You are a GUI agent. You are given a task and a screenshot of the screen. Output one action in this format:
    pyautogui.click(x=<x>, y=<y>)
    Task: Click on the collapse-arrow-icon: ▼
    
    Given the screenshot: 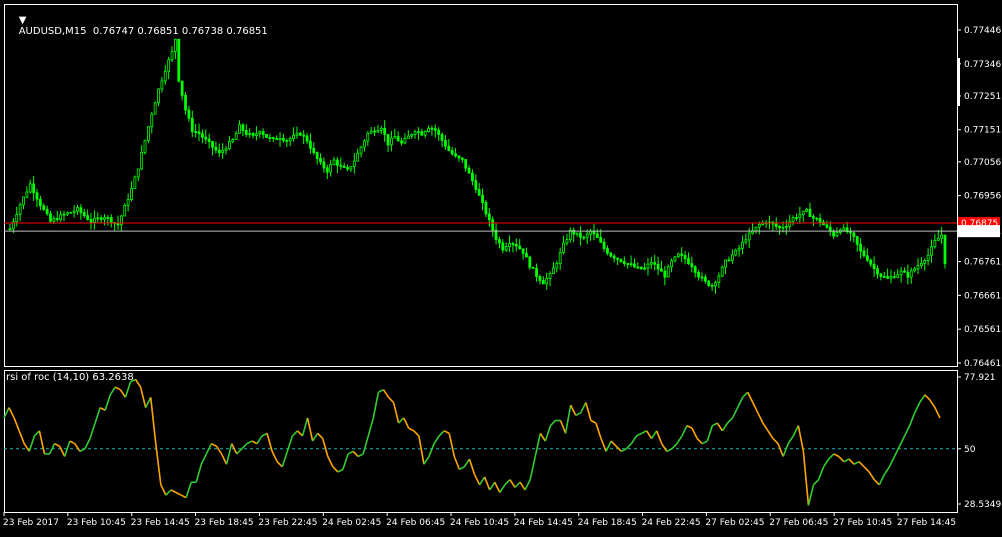 What is the action you would take?
    pyautogui.click(x=23, y=20)
    